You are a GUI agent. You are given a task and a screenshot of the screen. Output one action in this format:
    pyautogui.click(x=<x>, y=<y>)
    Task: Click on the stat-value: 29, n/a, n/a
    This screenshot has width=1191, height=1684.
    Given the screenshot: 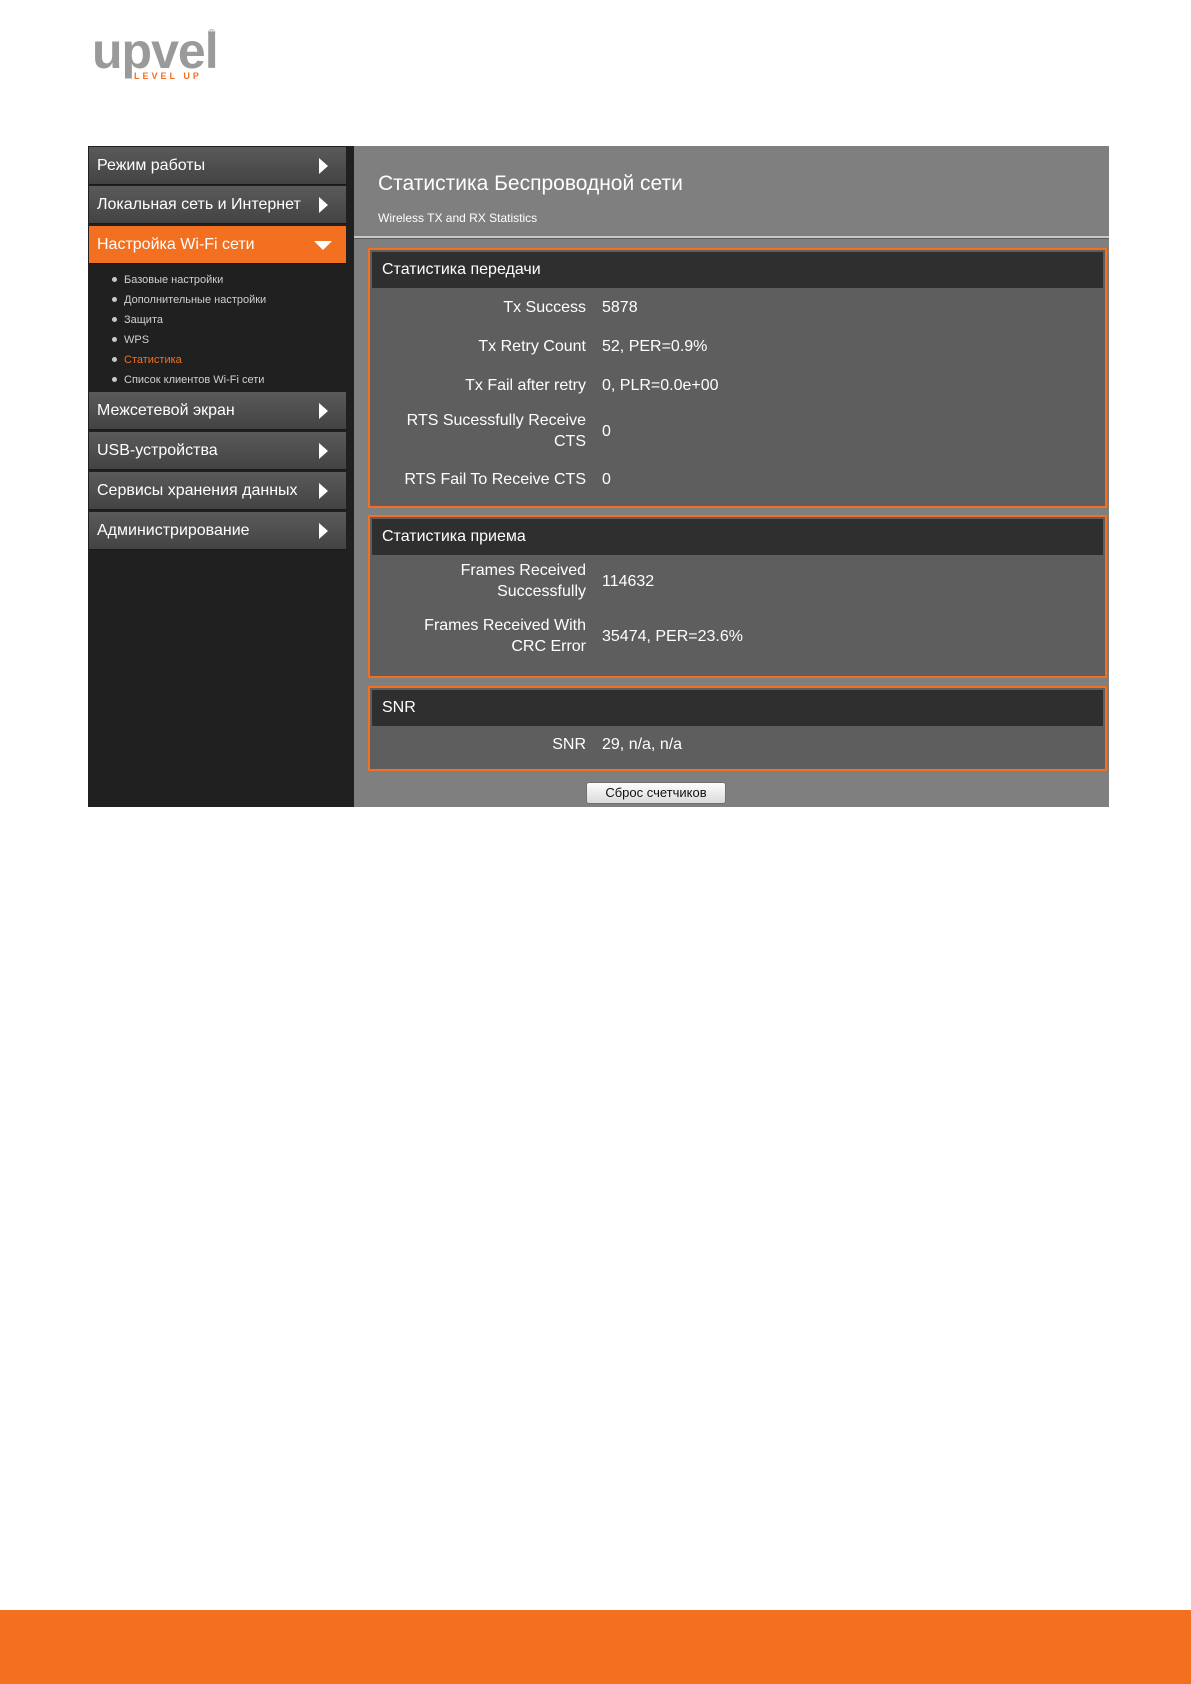 What is the action you would take?
    pyautogui.click(x=642, y=744)
    